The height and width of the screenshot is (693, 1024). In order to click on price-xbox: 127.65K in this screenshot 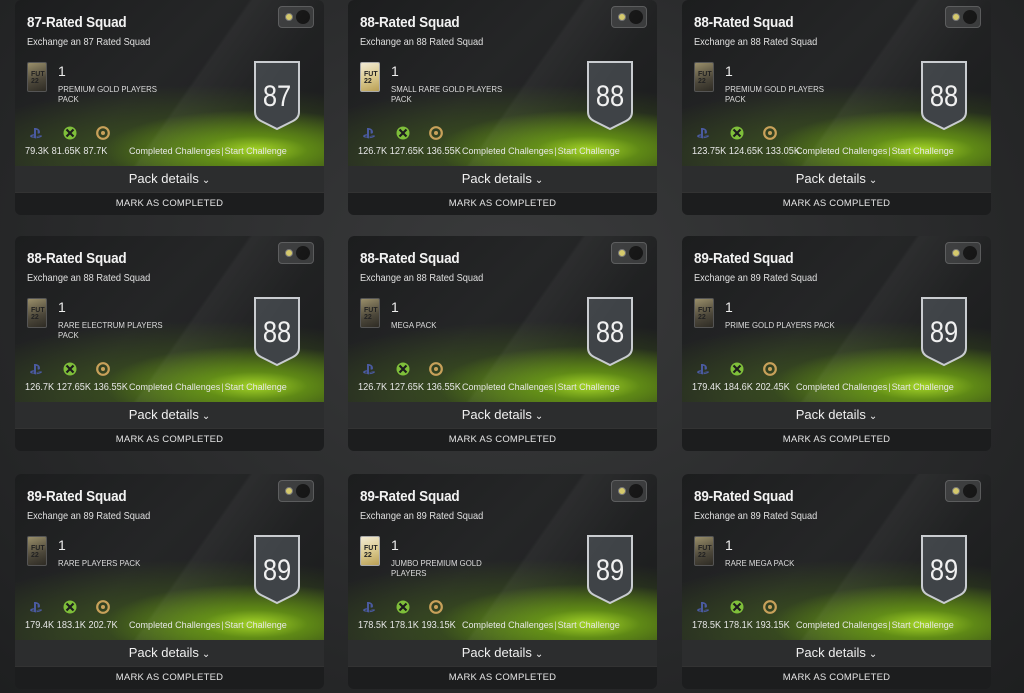, I will do `click(74, 387)`.